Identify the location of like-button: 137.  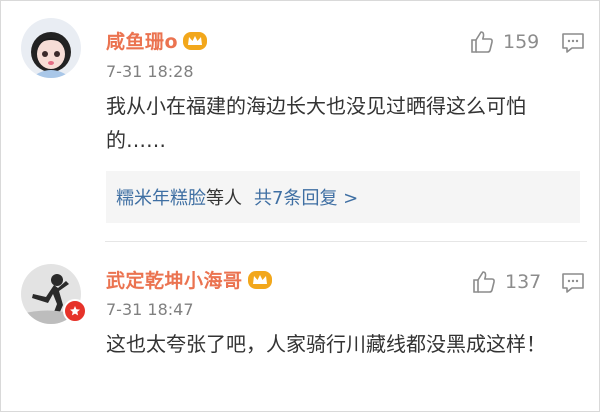
(506, 282).